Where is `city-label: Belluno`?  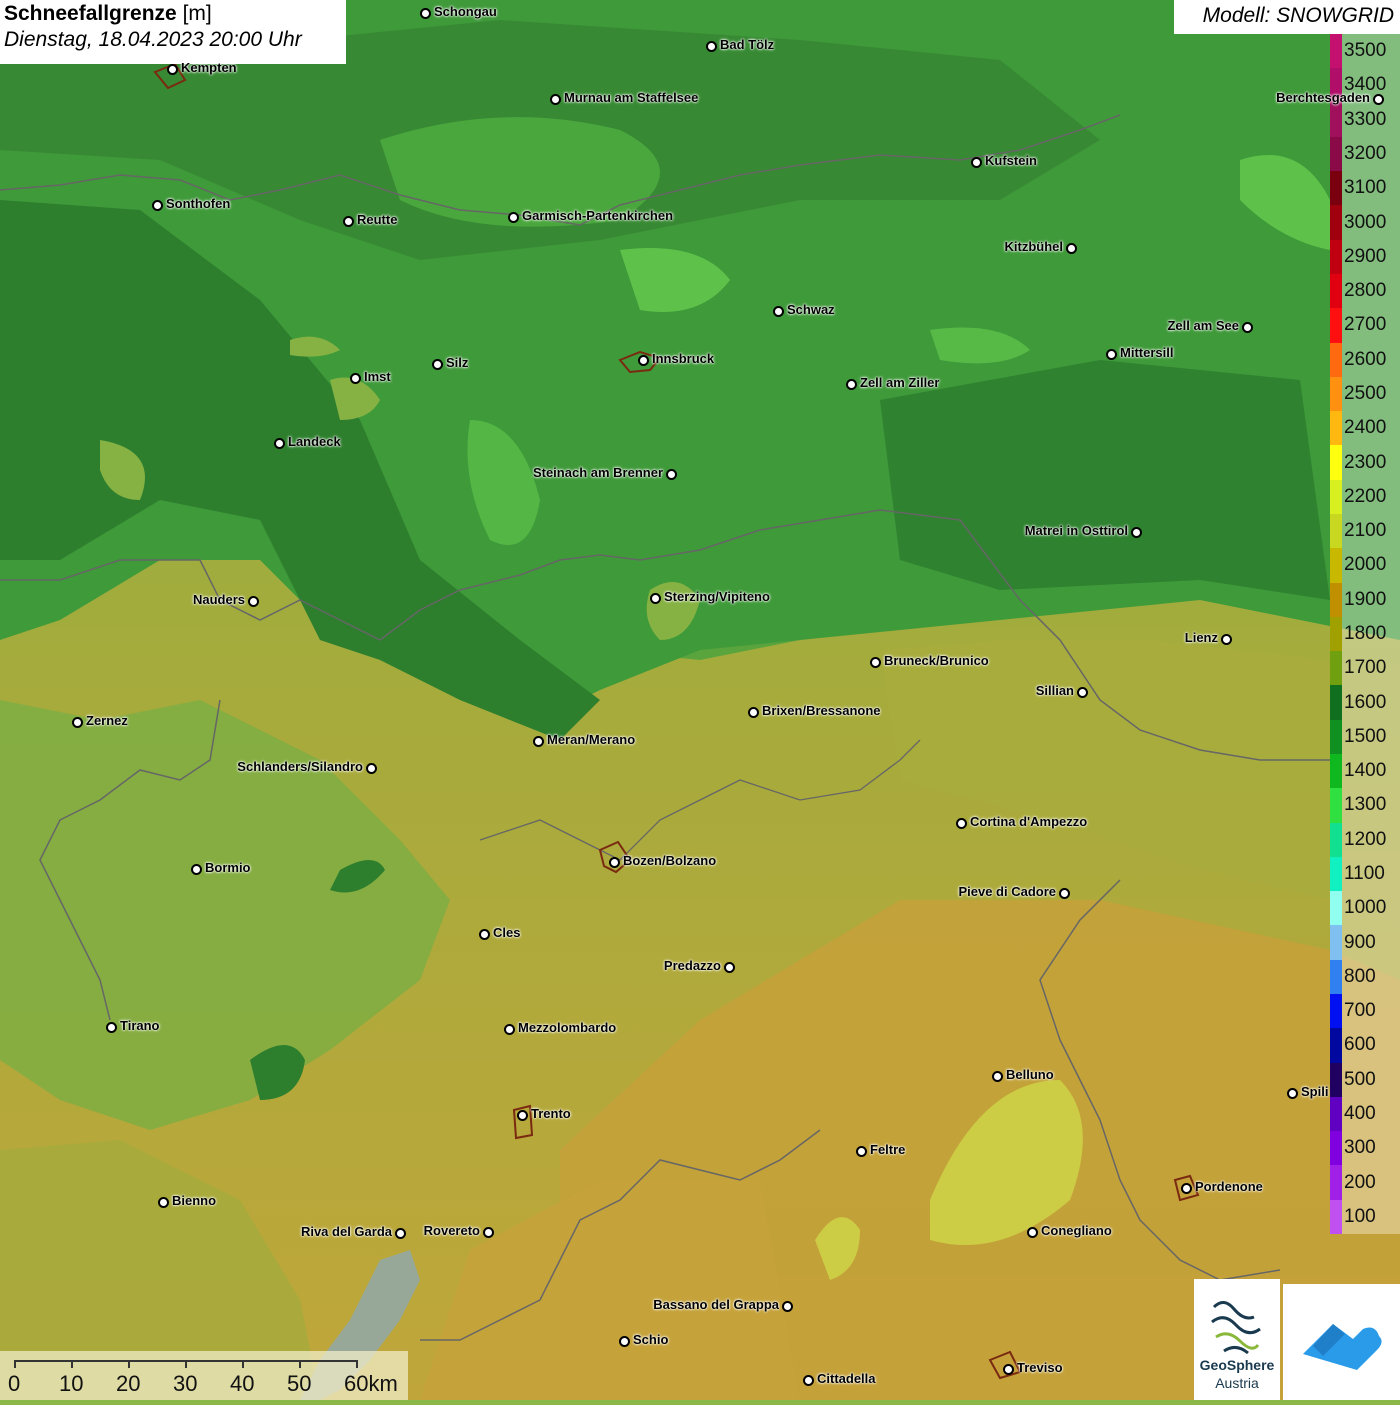
city-label: Belluno is located at coordinates (1030, 1074).